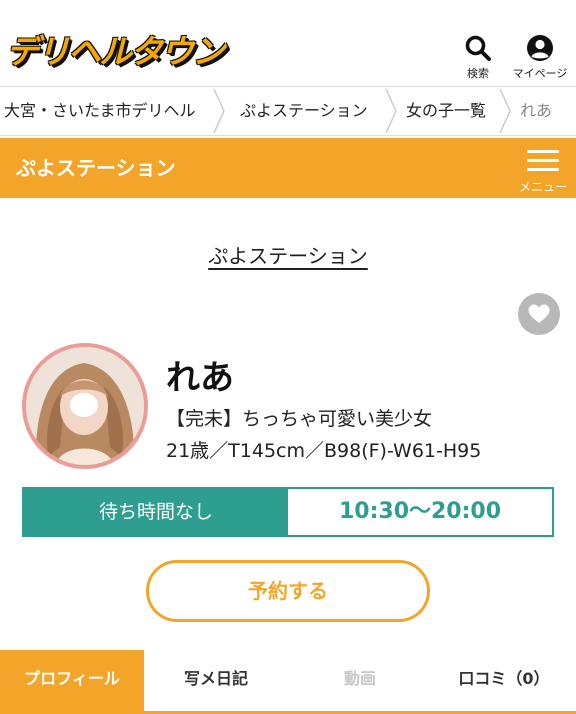 The image size is (576, 714). Describe the element at coordinates (96, 168) in the screenshot. I see `shop-title: ぷよステーション` at that location.